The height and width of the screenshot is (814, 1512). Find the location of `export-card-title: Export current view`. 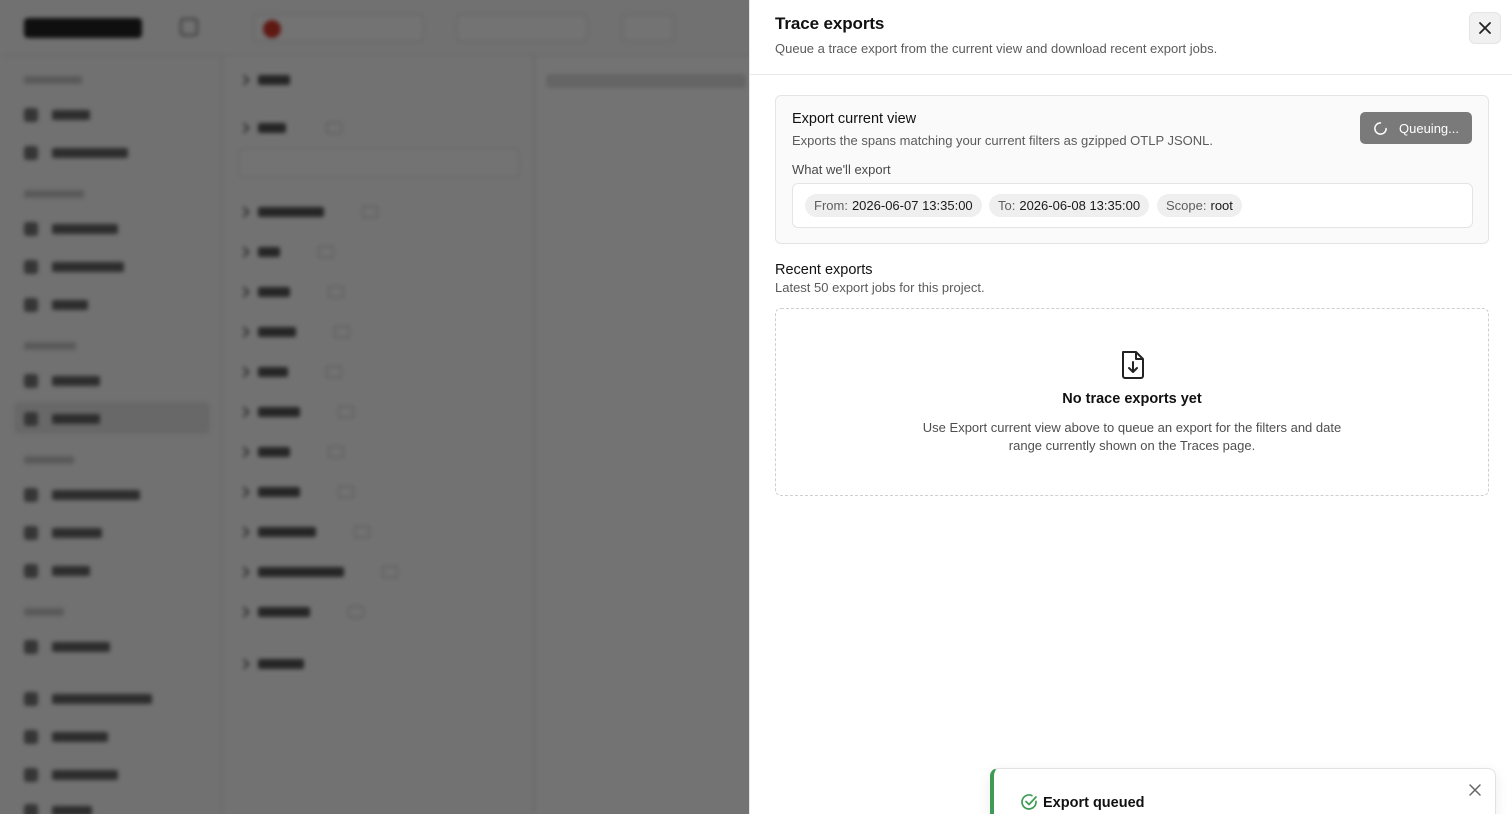

export-card-title: Export current view is located at coordinates (854, 119).